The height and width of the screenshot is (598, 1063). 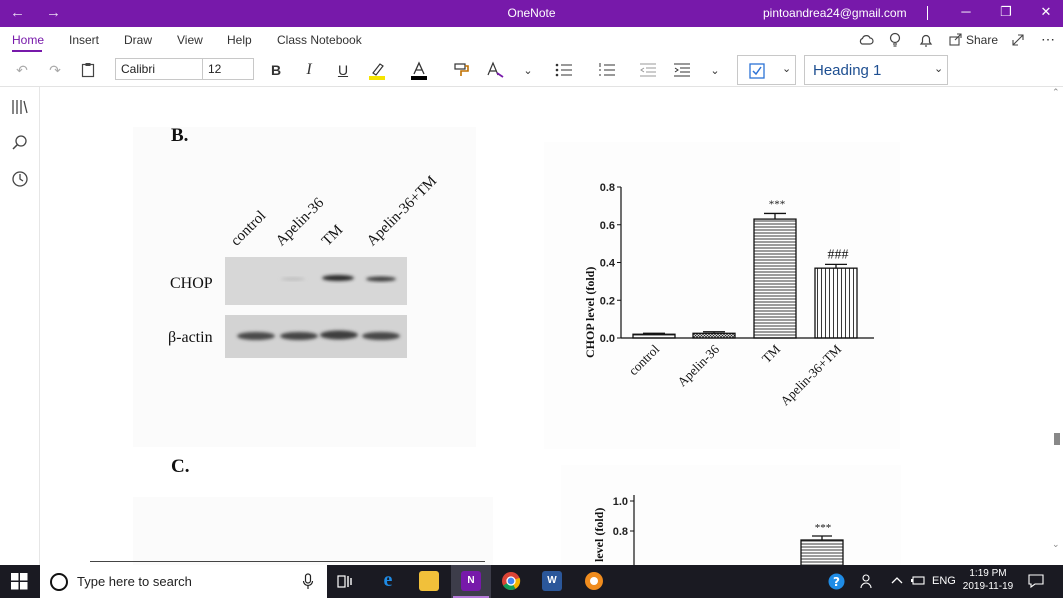 I want to click on formatting-toolbar: ↶ ↷ Calibri 12 B I U ⌄ ⌄ ⌄ Heading 1 ⌄, so click(x=531, y=70).